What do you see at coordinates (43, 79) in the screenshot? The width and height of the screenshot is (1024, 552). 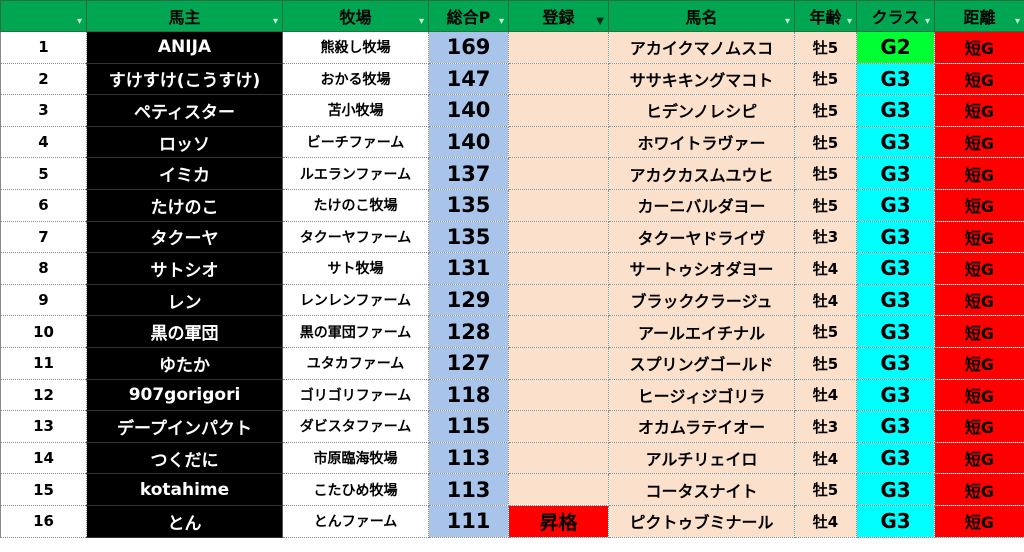 I see `cell-rank: 2` at bounding box center [43, 79].